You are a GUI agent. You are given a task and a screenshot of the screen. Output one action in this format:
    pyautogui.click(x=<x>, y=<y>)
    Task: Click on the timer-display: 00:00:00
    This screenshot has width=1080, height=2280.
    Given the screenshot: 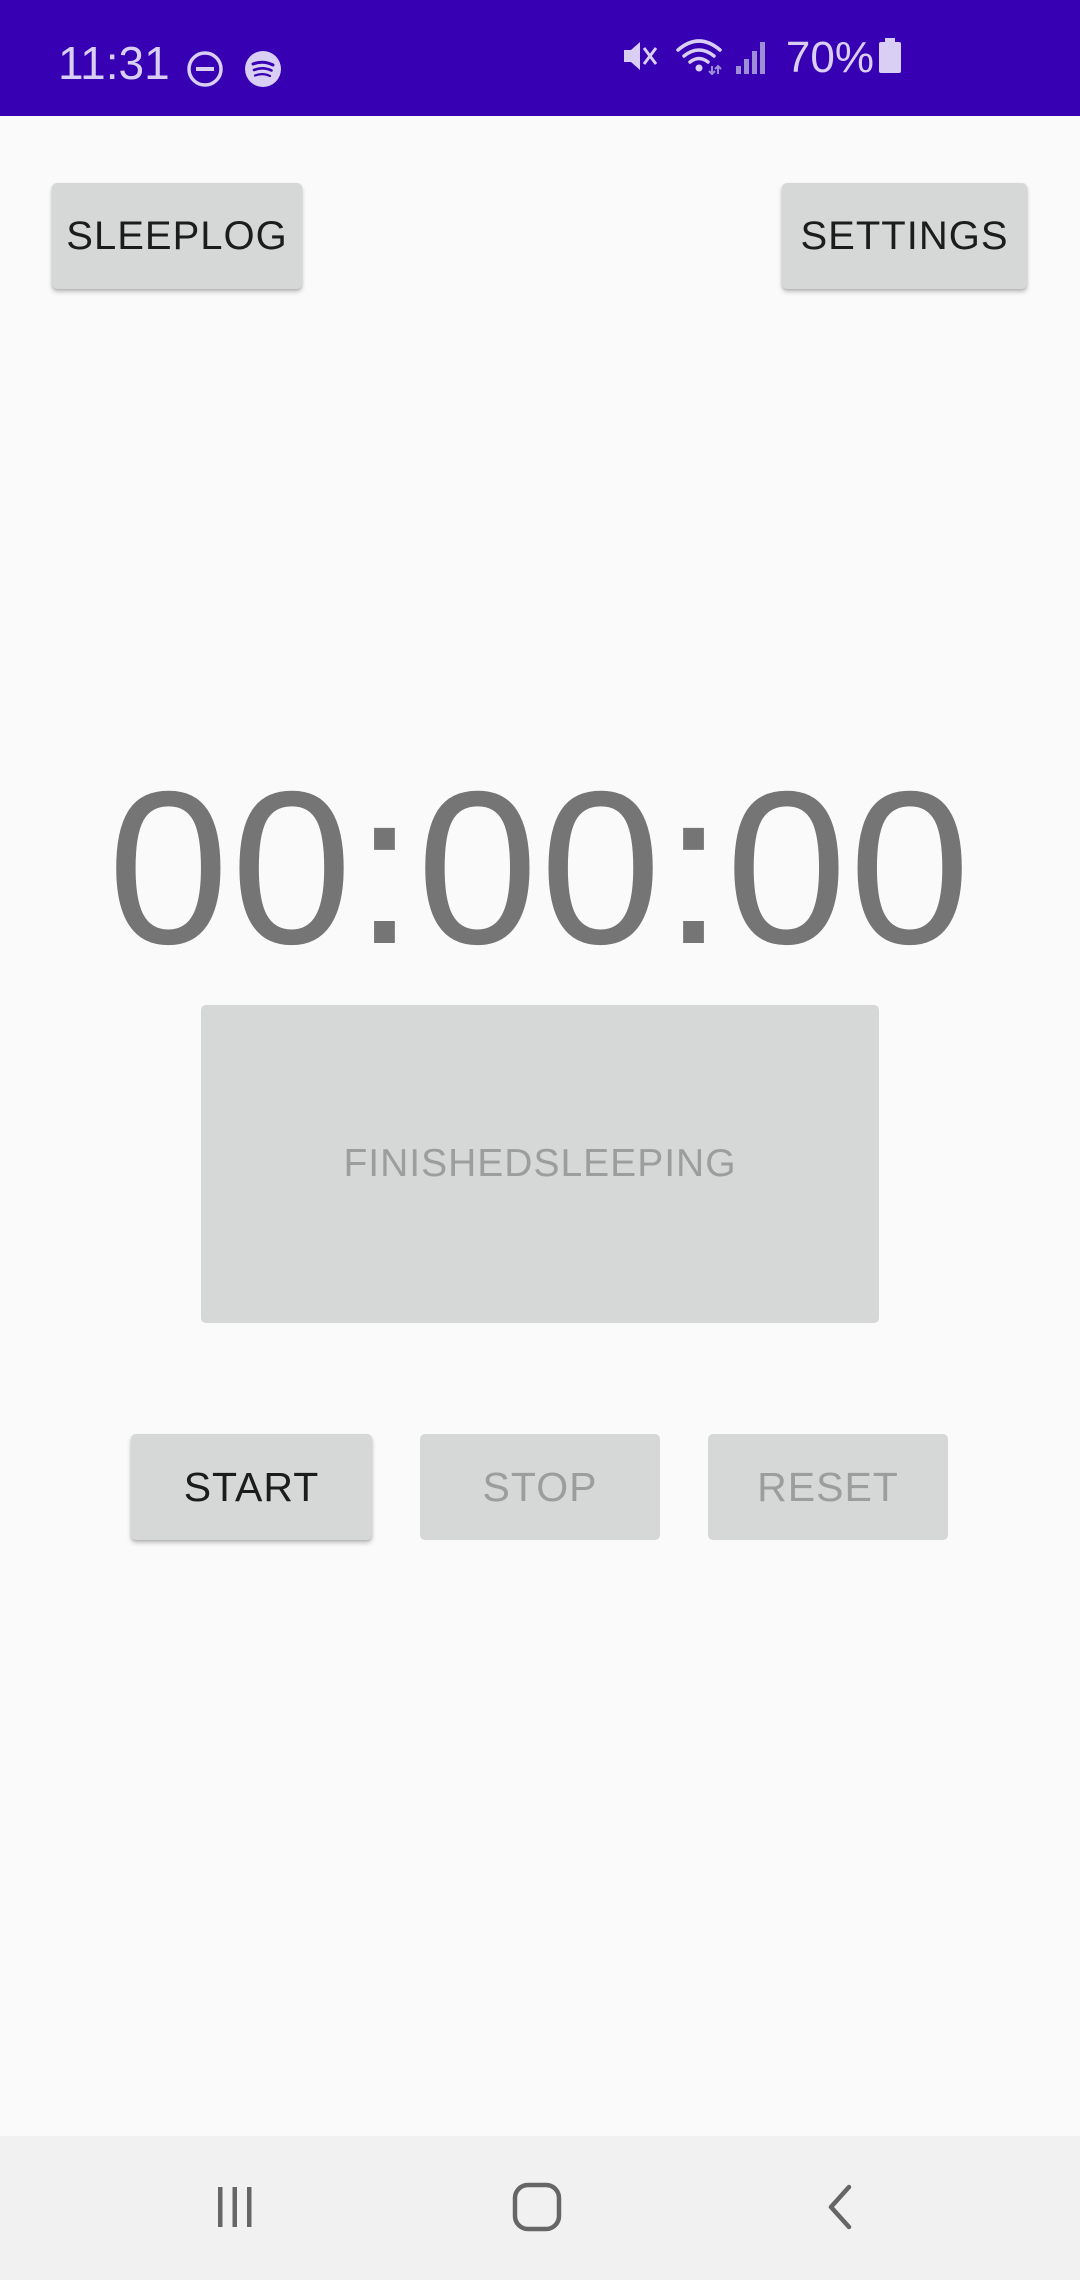 What is the action you would take?
    pyautogui.click(x=540, y=868)
    